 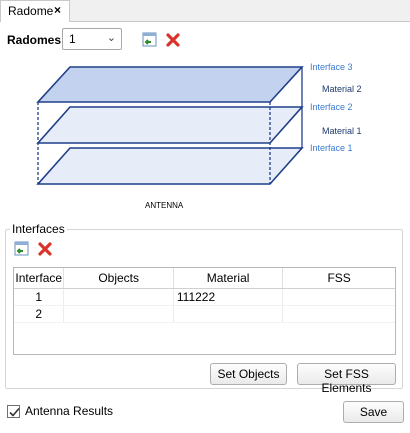 I want to click on cell-material, so click(x=228, y=314).